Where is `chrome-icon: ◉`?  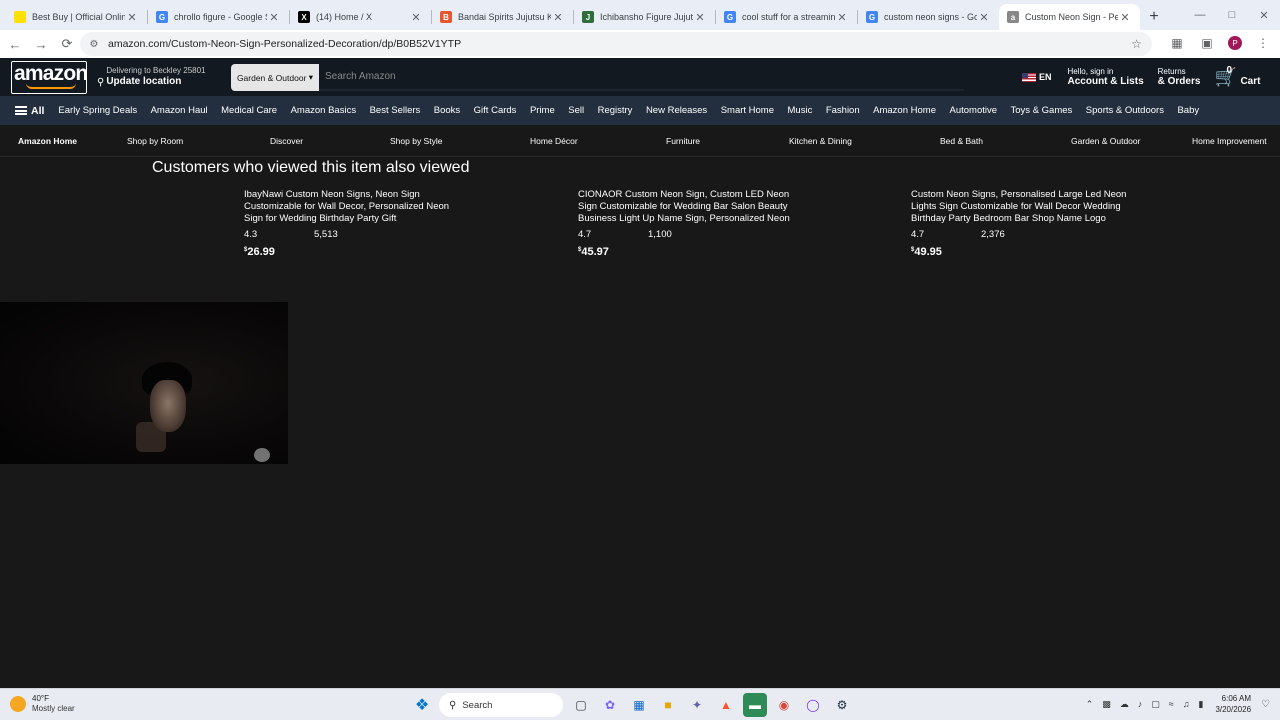
chrome-icon: ◉ is located at coordinates (784, 705).